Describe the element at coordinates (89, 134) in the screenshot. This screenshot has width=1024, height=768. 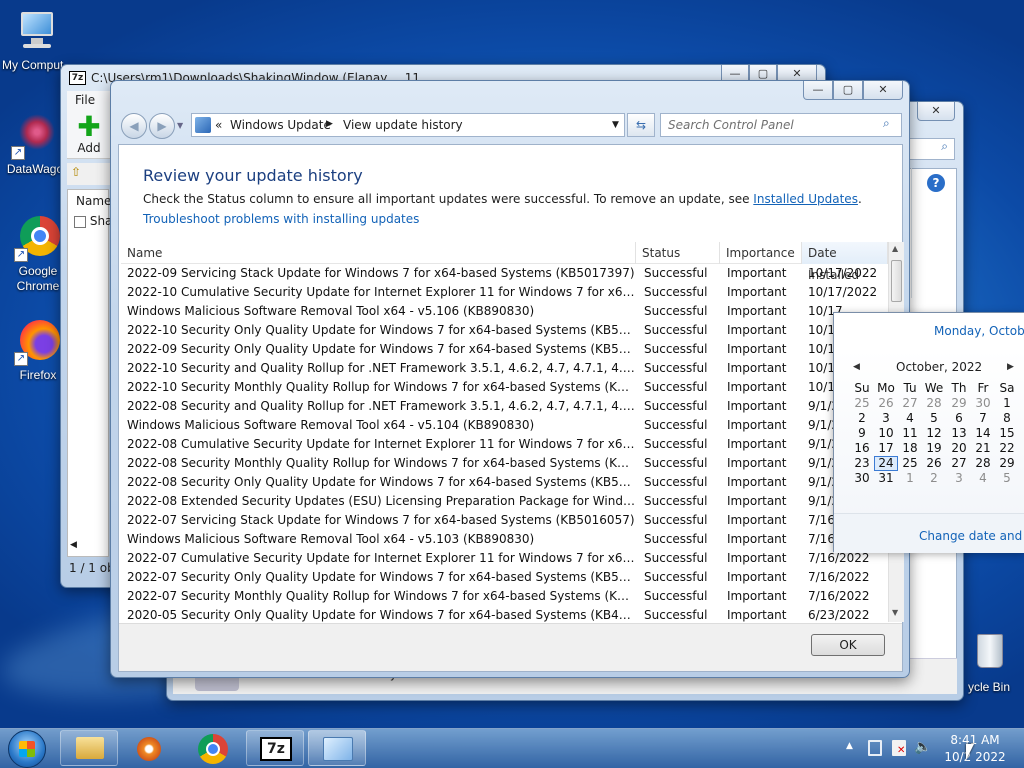
I see `add-button: ✚ Add` at that location.